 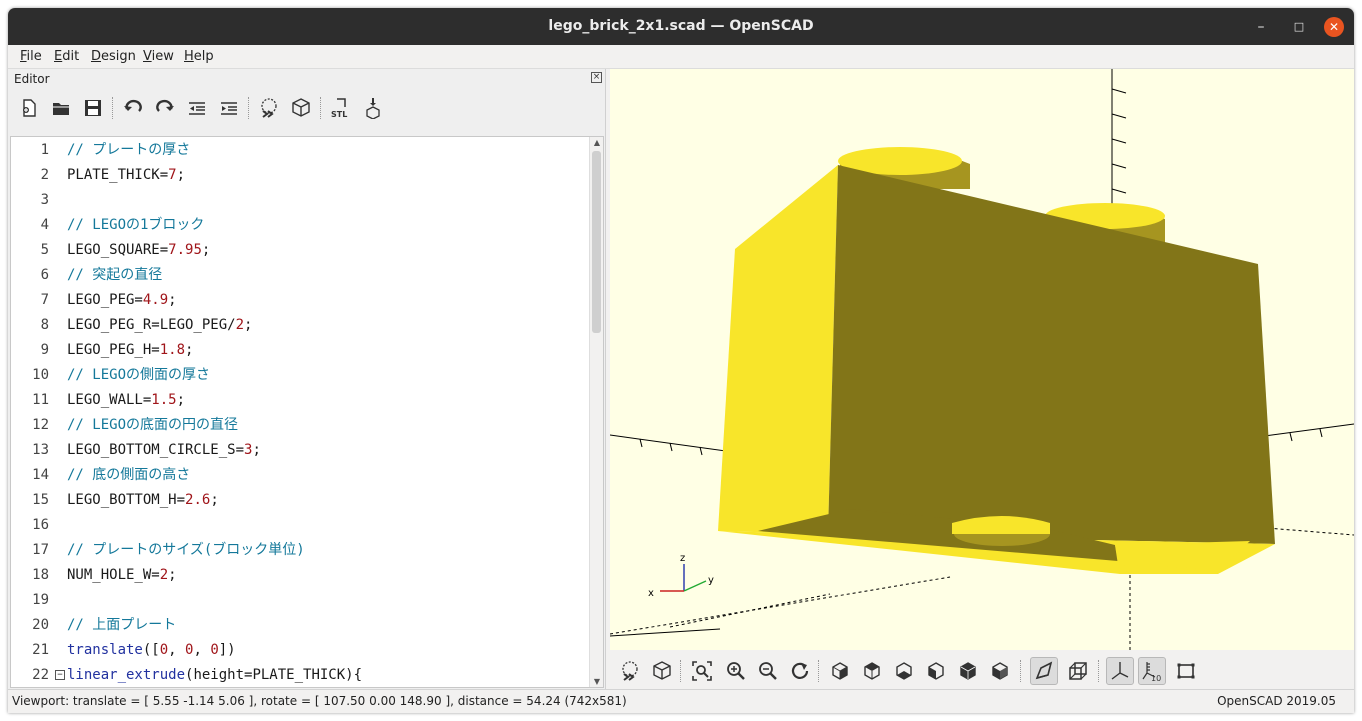 What do you see at coordinates (61, 108) in the screenshot?
I see `open-file-icon` at bounding box center [61, 108].